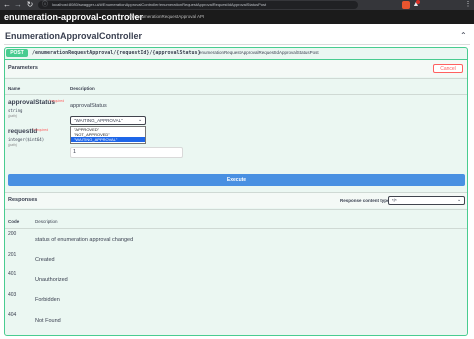 Image resolution: width=474 pixels, height=339 pixels. Describe the element at coordinates (12, 295) in the screenshot. I see `response-code: 403` at that location.